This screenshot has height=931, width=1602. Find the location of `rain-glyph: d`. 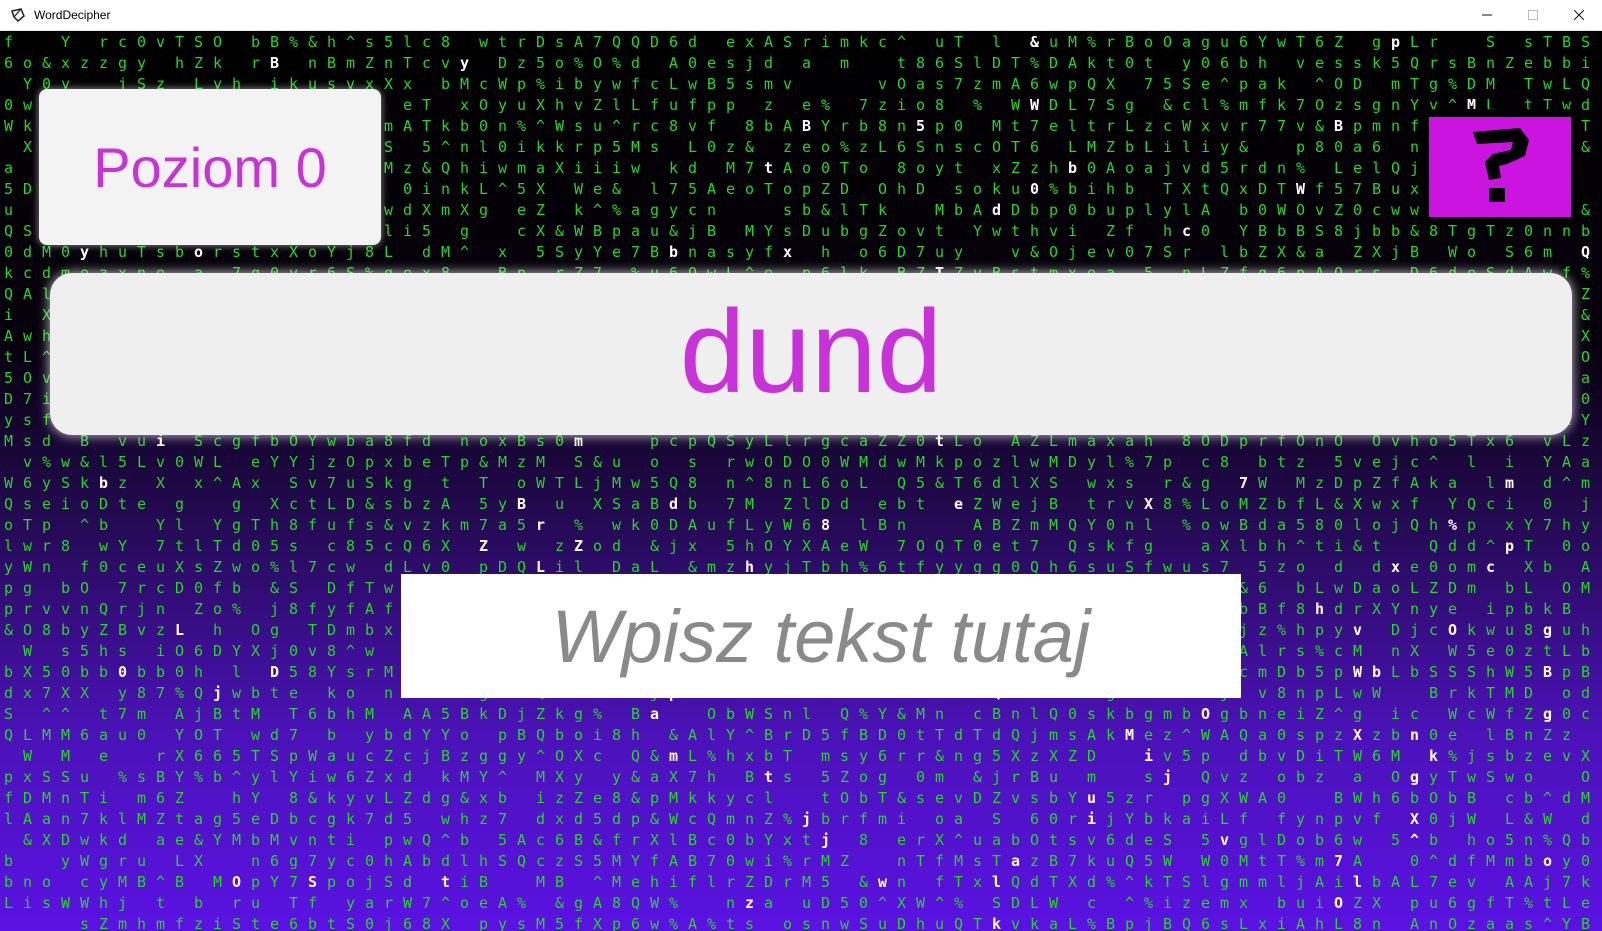

rain-glyph: d is located at coordinates (958, 735).